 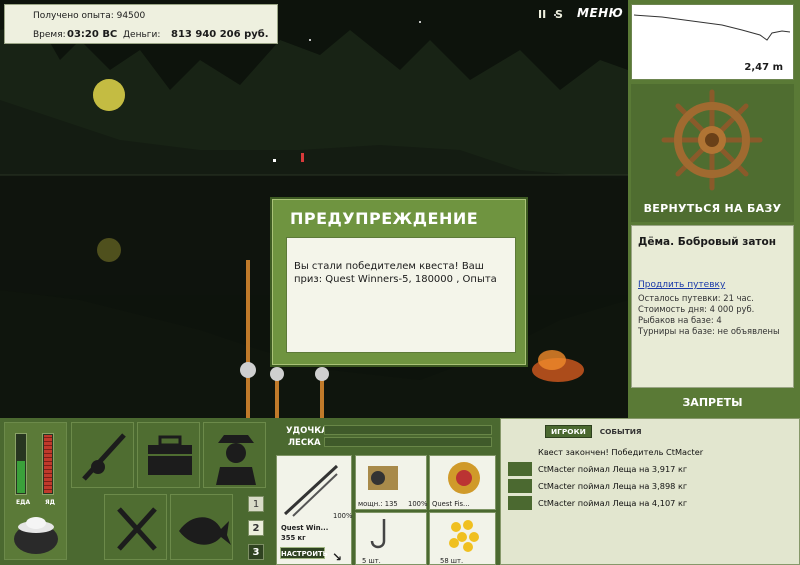 What do you see at coordinates (236, 460) in the screenshot?
I see `fisherman-icon` at bounding box center [236, 460].